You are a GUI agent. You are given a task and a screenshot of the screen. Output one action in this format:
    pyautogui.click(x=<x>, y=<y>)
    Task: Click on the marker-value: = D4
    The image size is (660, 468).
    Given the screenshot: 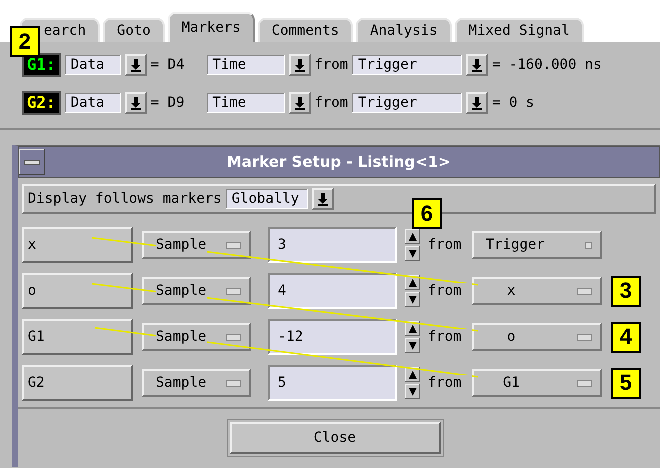 What is the action you would take?
    pyautogui.click(x=167, y=65)
    